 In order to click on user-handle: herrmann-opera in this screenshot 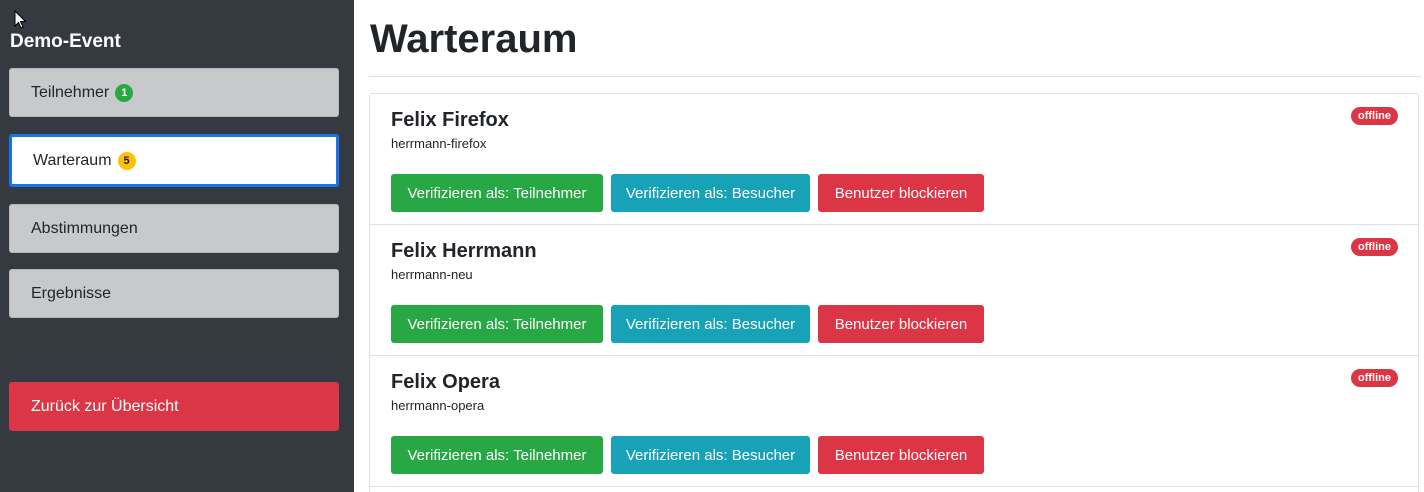, I will do `click(438, 405)`.